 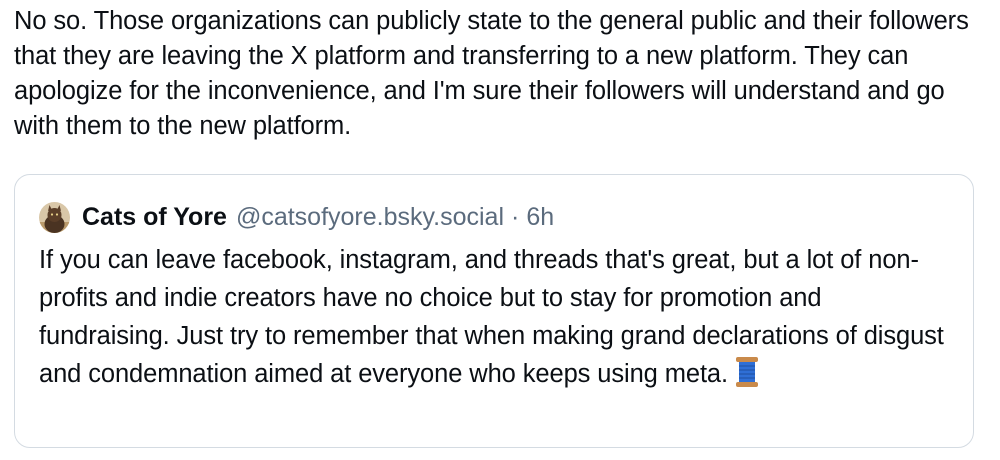 What do you see at coordinates (154, 217) in the screenshot?
I see `quoted-author-name: Cats of Yore` at bounding box center [154, 217].